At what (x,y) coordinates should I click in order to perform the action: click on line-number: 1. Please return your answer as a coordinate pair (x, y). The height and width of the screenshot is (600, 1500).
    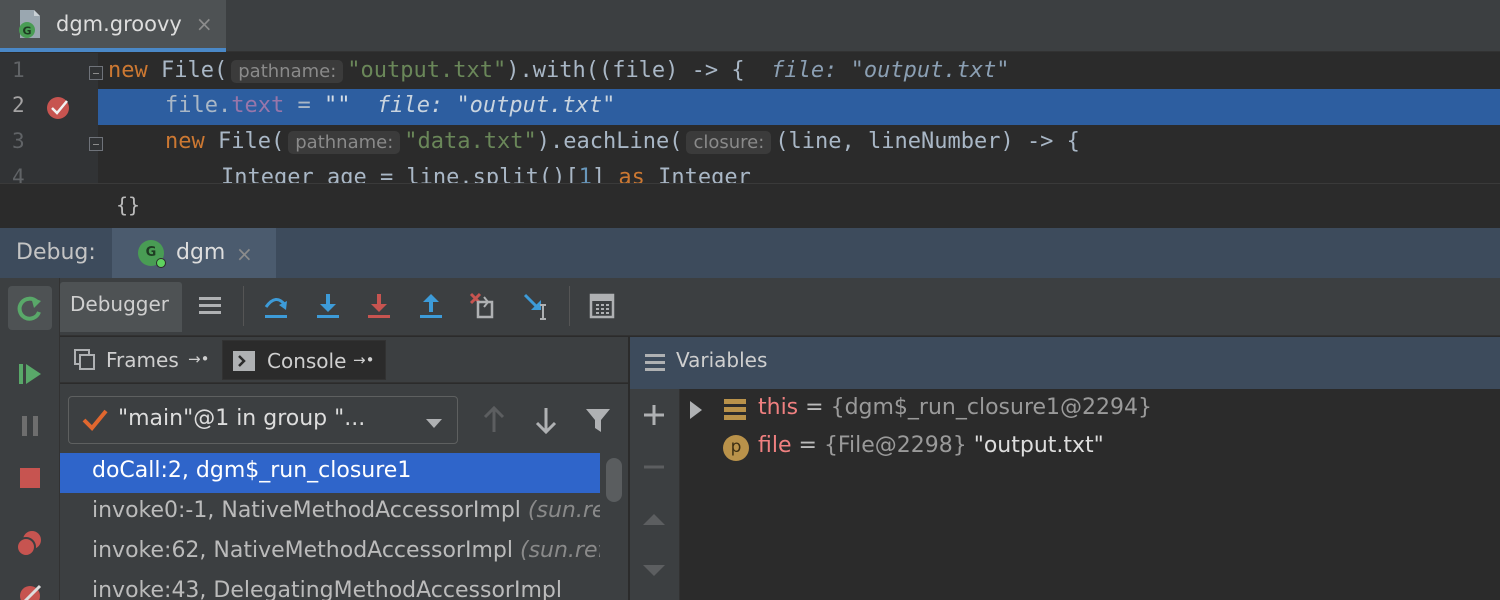
    Looking at the image, I should click on (18, 70).